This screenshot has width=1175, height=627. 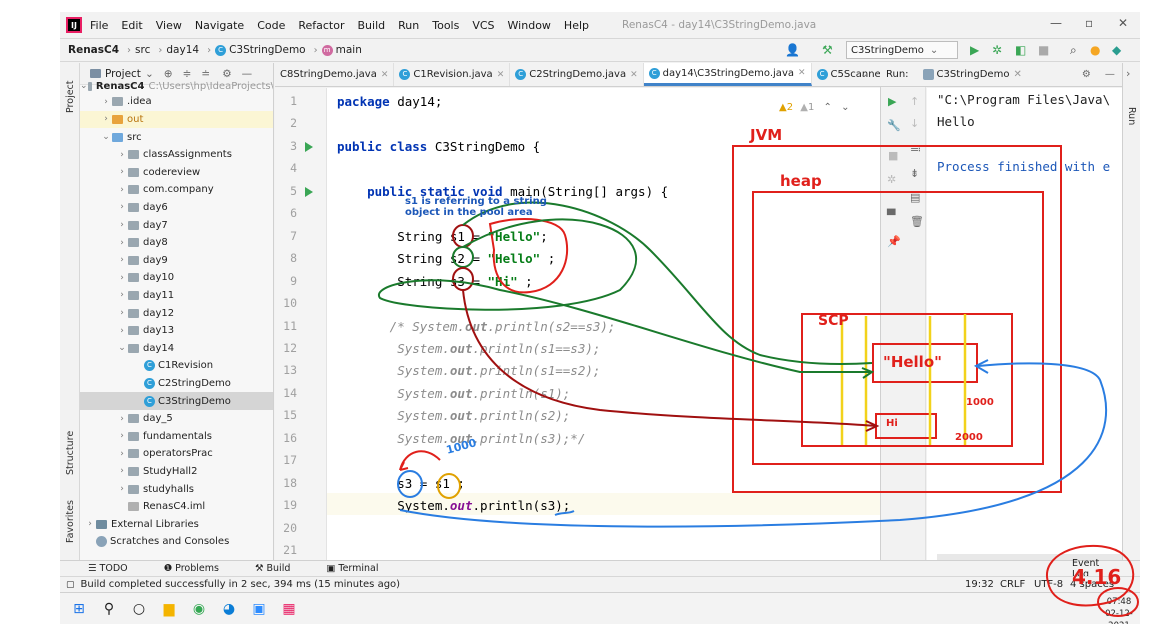 I want to click on tree-item: › .idea, so click(x=176, y=102).